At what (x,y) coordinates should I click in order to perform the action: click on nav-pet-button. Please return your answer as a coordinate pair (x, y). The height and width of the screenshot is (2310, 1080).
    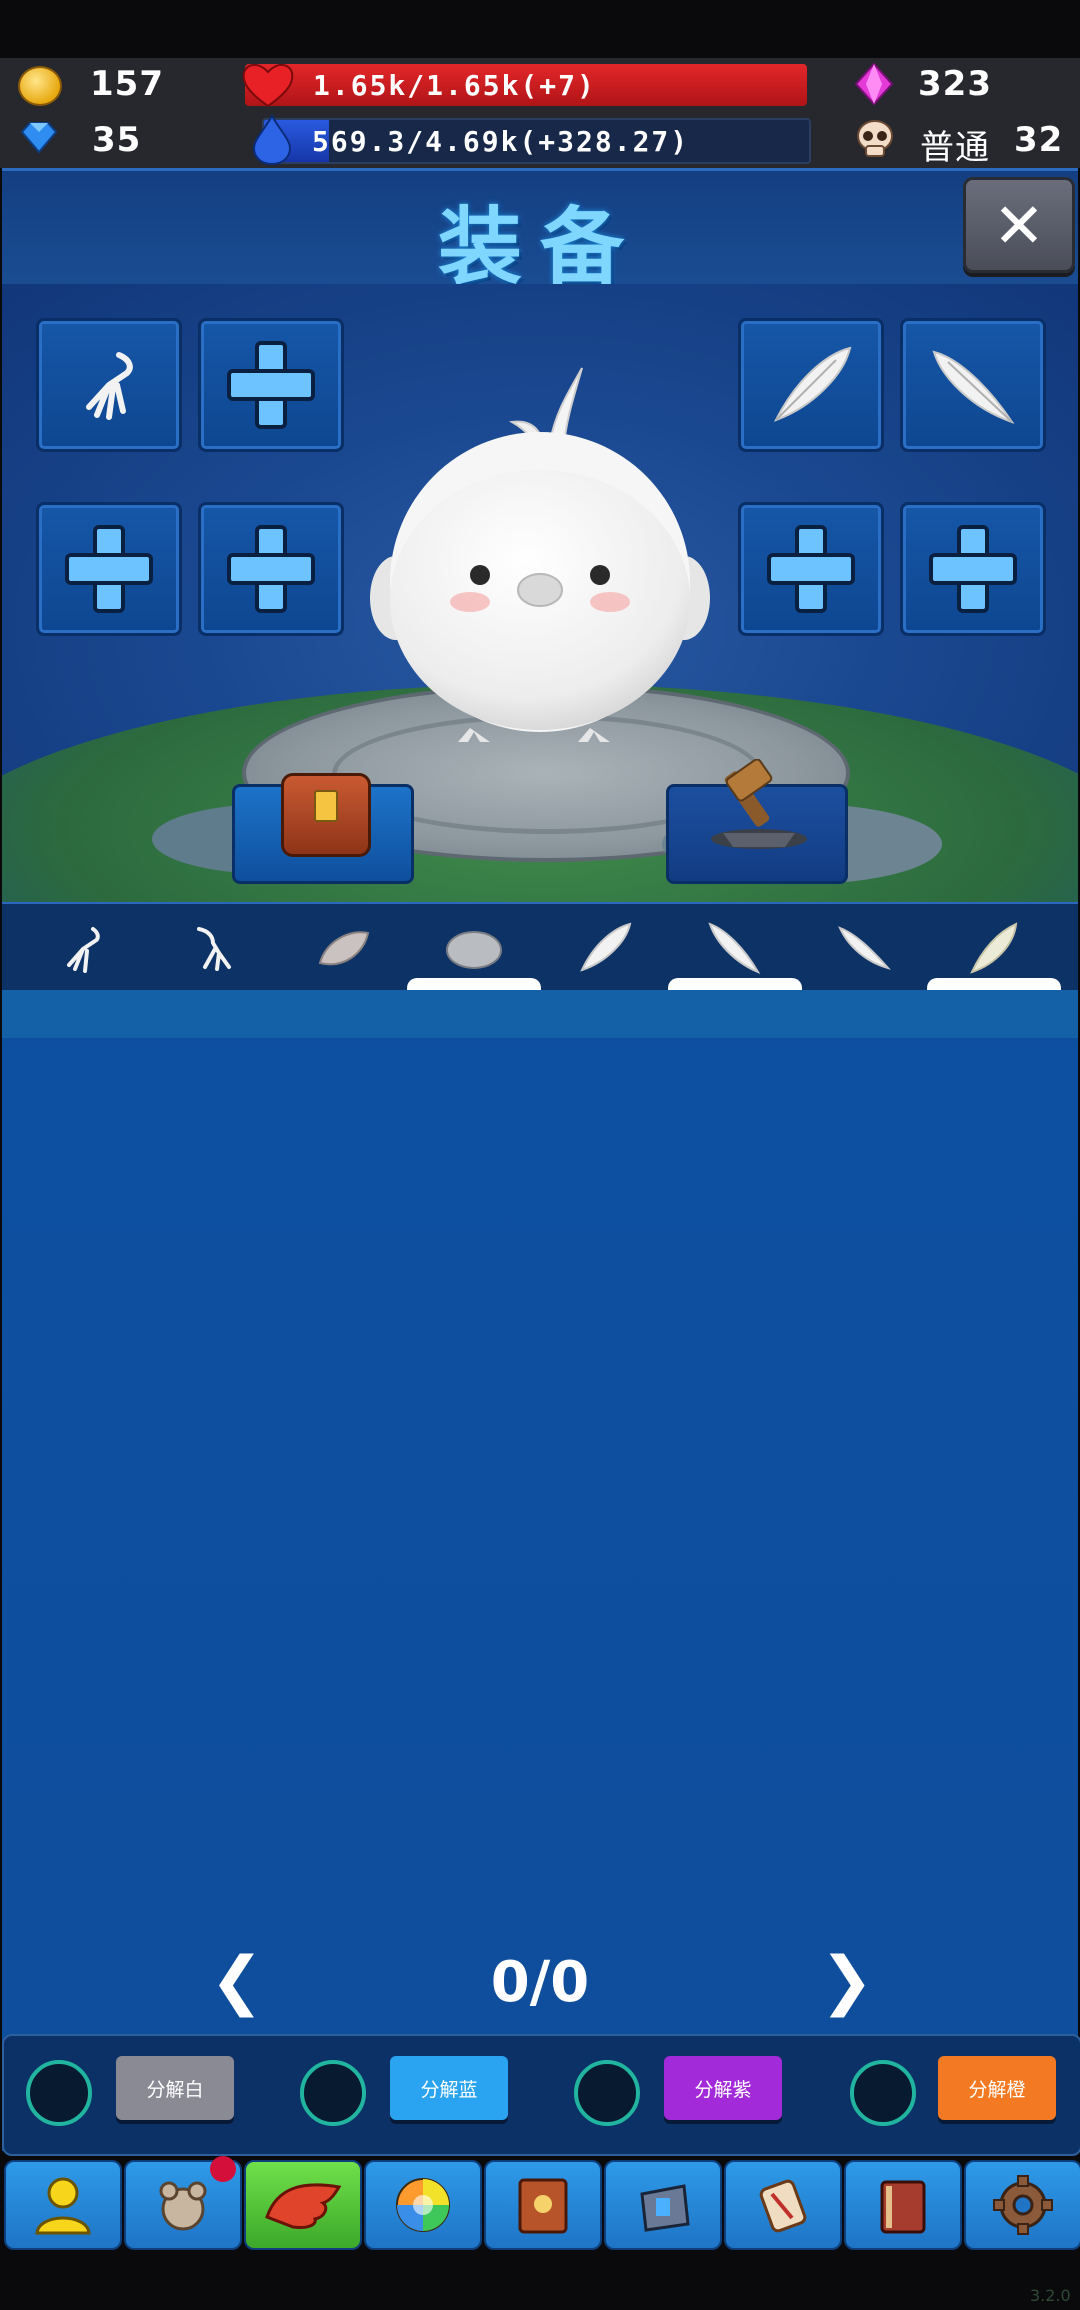
    Looking at the image, I should click on (183, 2203).